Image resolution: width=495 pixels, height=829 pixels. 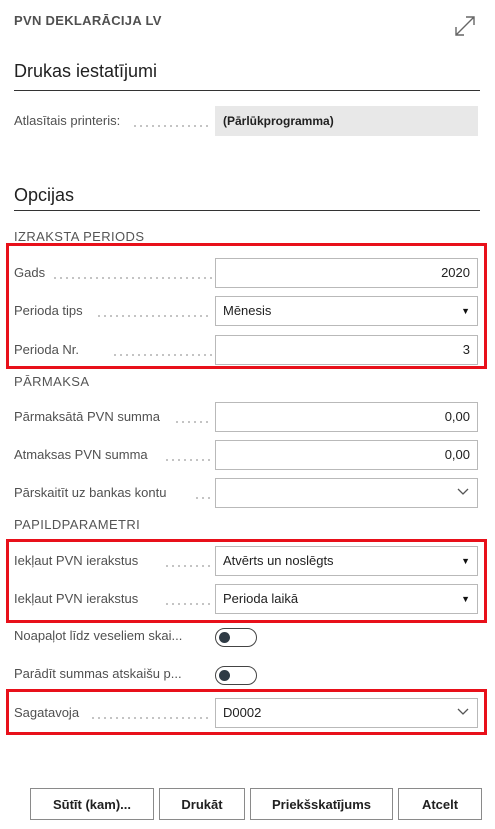 I want to click on printer-row: Atlasītais printeris: (Pārlūkprogramma), so click(x=247, y=121).